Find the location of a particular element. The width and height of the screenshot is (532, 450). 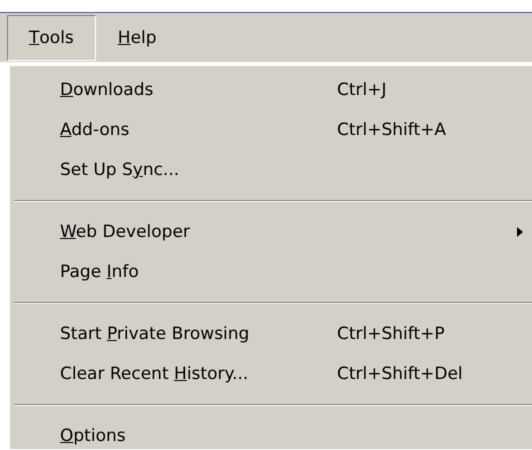

shortcut-label: Ctrl+Shift+P is located at coordinates (391, 334).